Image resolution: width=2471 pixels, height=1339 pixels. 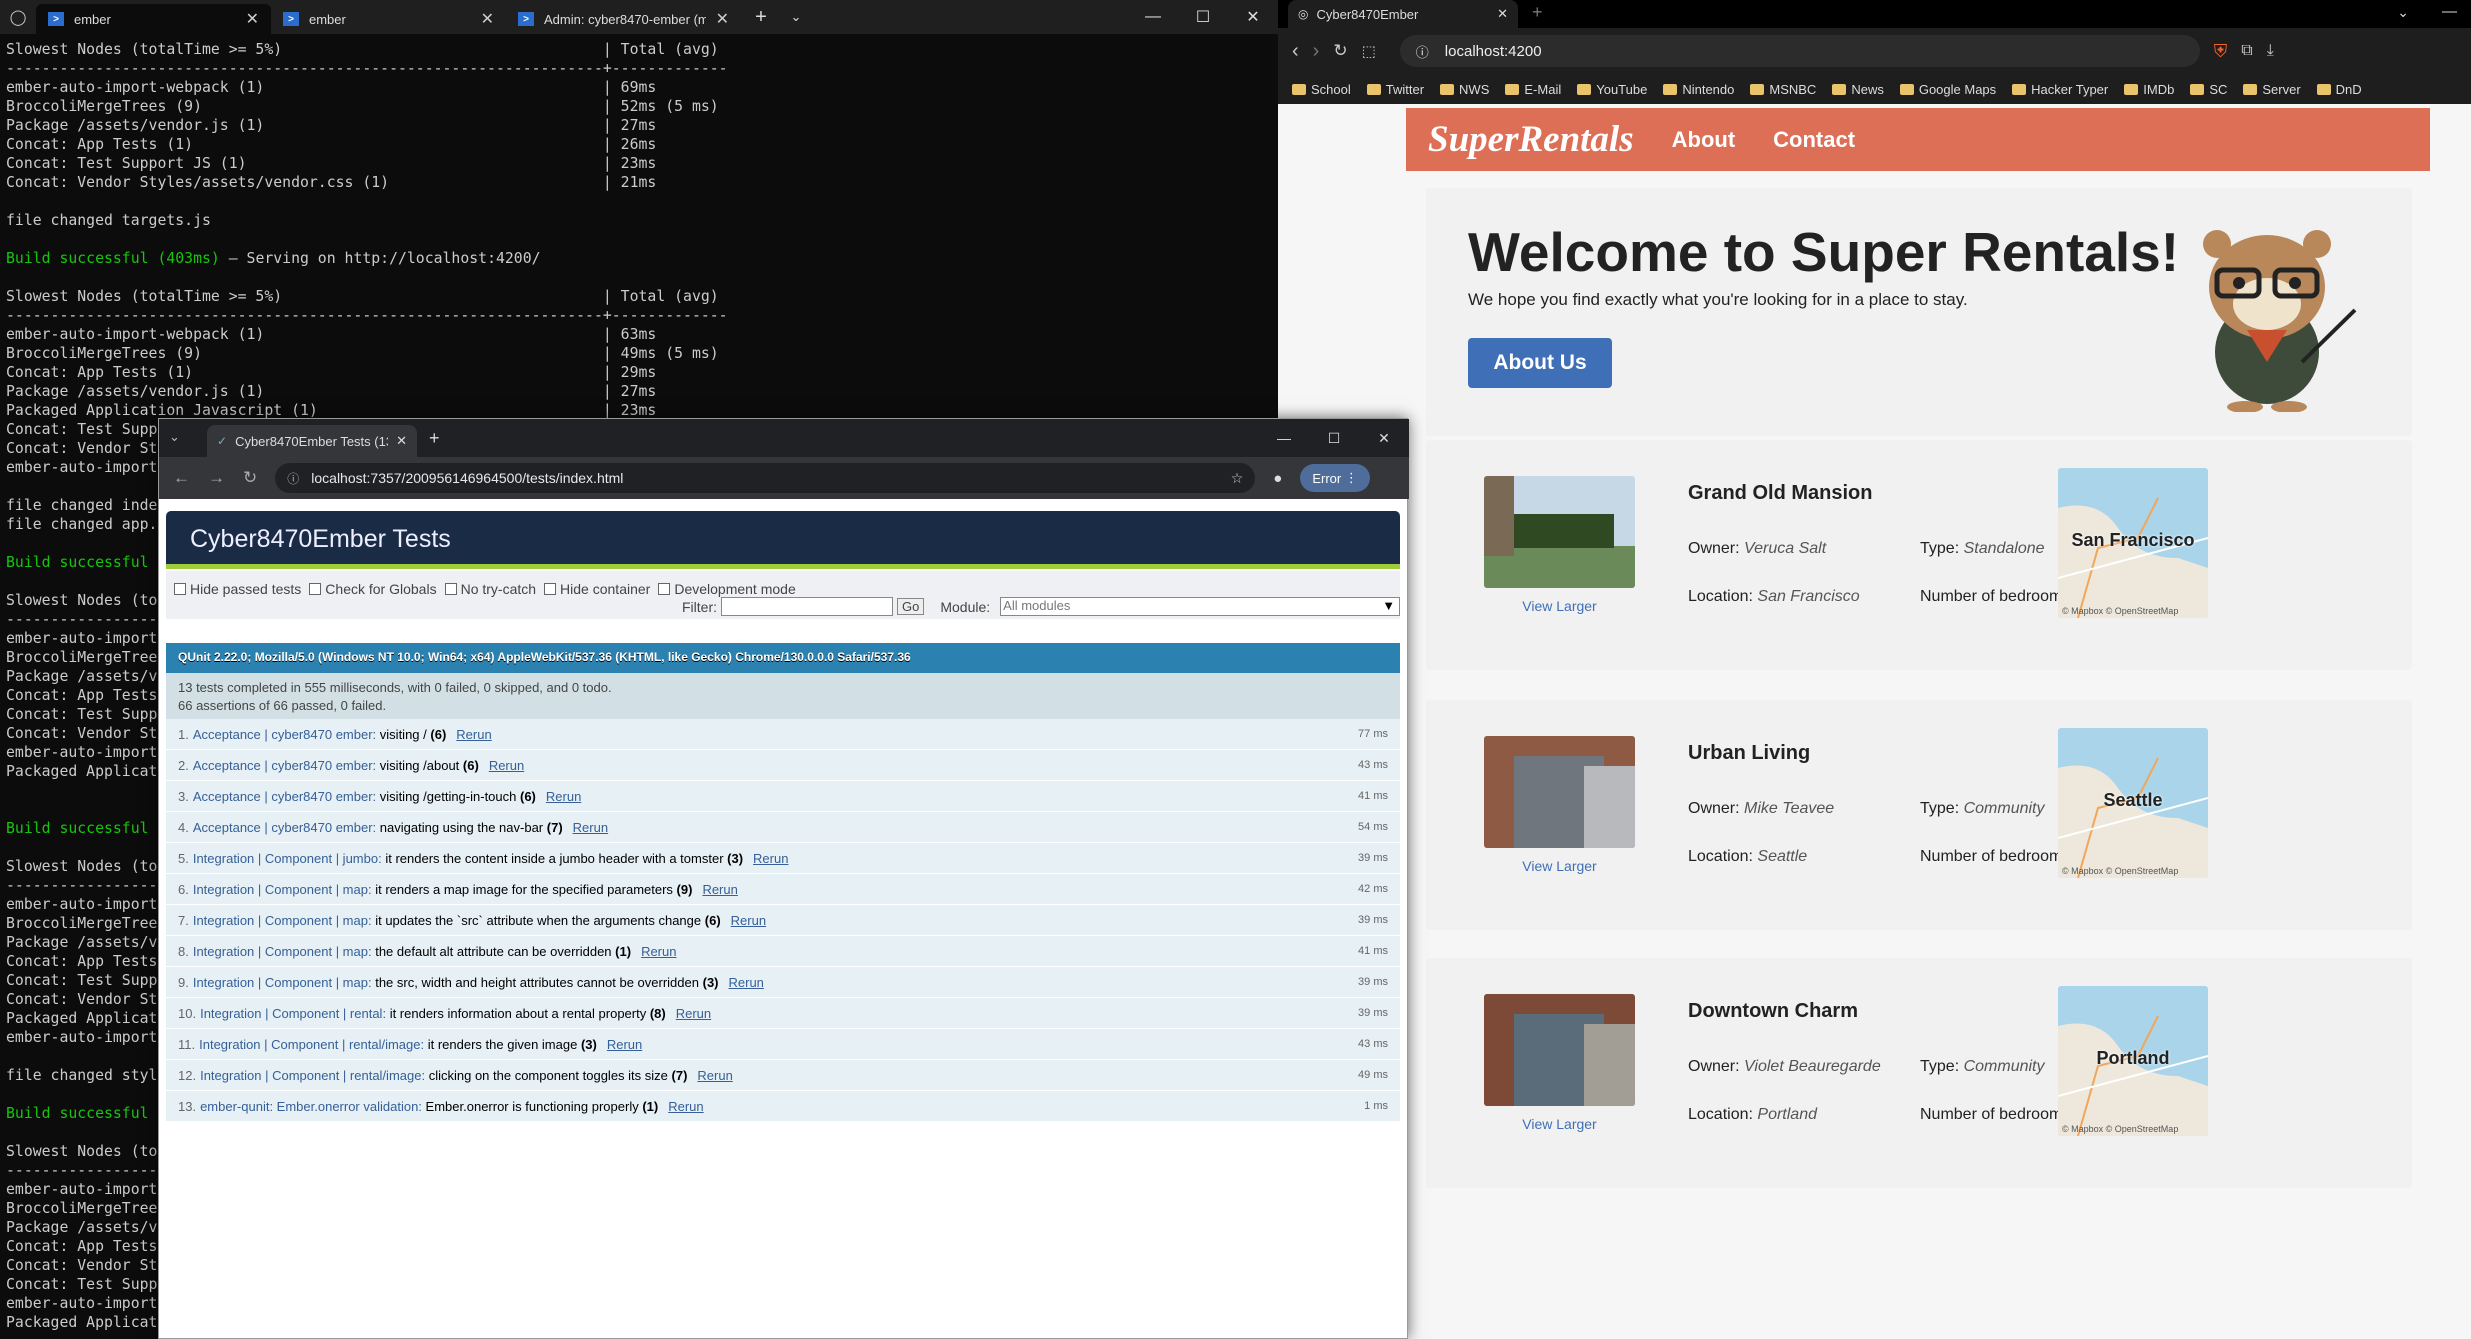 What do you see at coordinates (388, 19) in the screenshot?
I see `terminal-tab-2: > ember ✕` at bounding box center [388, 19].